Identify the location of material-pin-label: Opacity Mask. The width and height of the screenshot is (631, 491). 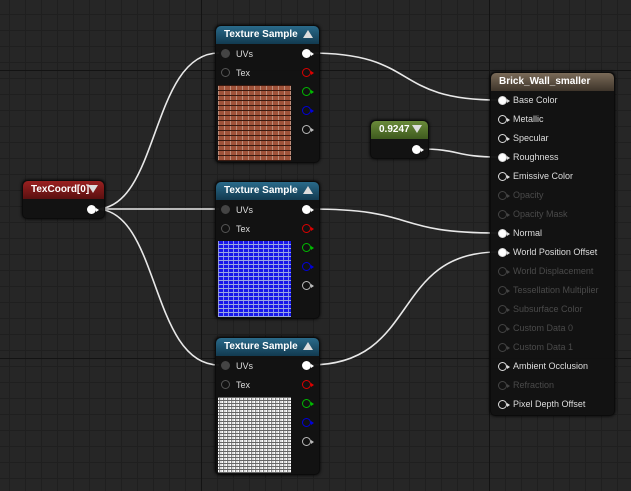
(540, 214).